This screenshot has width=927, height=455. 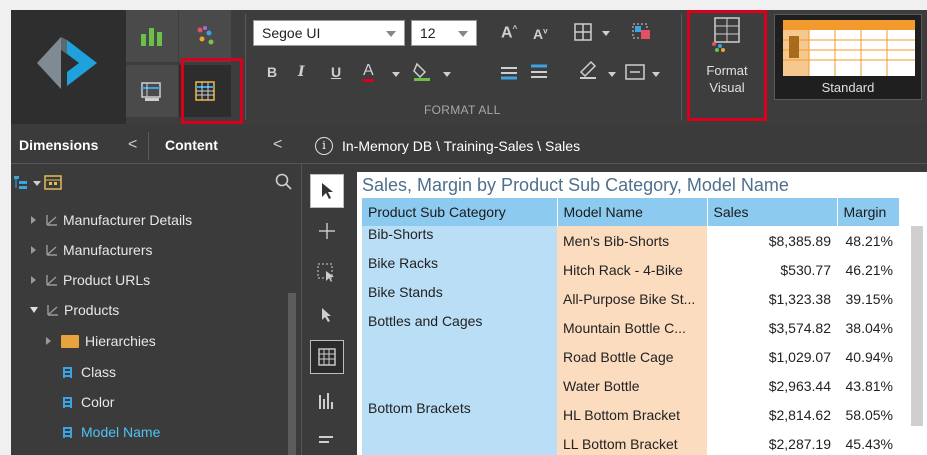 I want to click on cell-sales: $3,574.82, so click(x=772, y=327).